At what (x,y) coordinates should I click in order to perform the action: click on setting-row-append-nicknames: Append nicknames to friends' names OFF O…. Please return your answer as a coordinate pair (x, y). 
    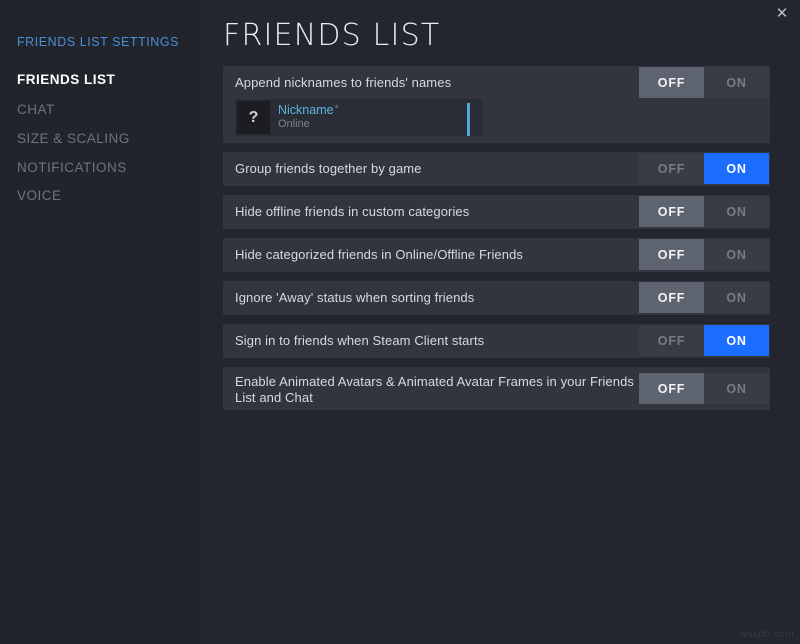
    Looking at the image, I should click on (496, 104).